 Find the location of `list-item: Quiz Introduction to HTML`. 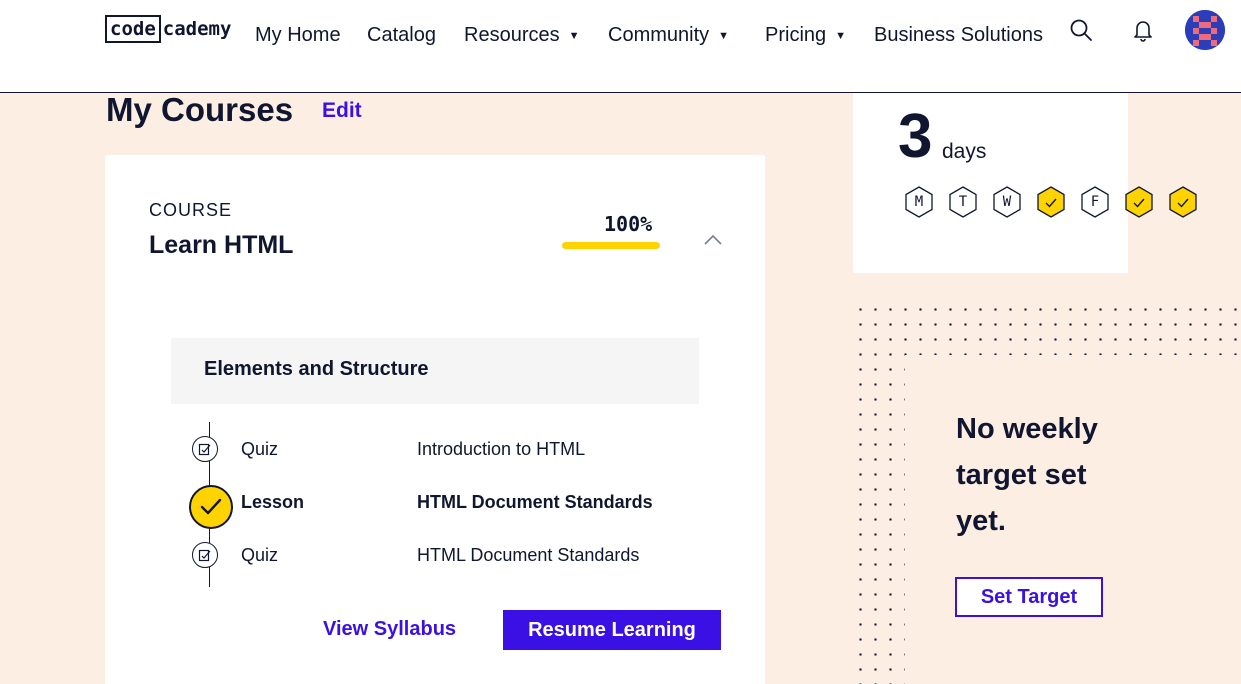

list-item: Quiz Introduction to HTML is located at coordinates (435, 449).